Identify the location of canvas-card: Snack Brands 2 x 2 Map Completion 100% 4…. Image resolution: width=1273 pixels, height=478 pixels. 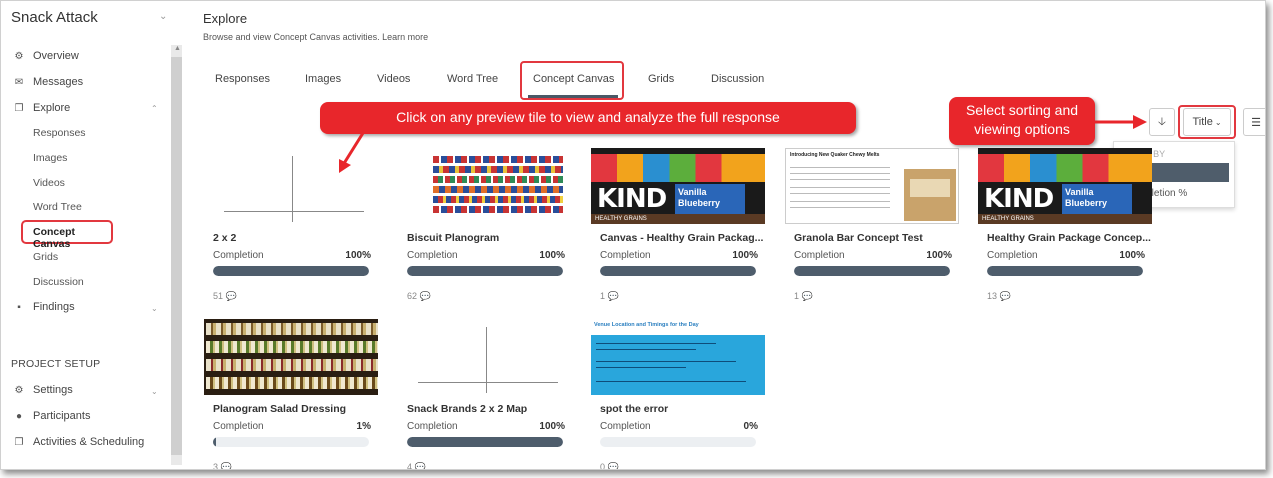
(484, 394).